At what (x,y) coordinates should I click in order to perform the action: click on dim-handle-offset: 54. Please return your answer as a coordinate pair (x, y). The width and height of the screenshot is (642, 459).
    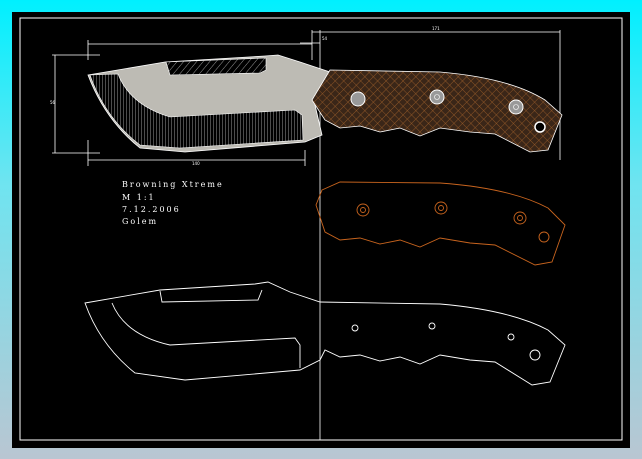
    Looking at the image, I should click on (325, 38).